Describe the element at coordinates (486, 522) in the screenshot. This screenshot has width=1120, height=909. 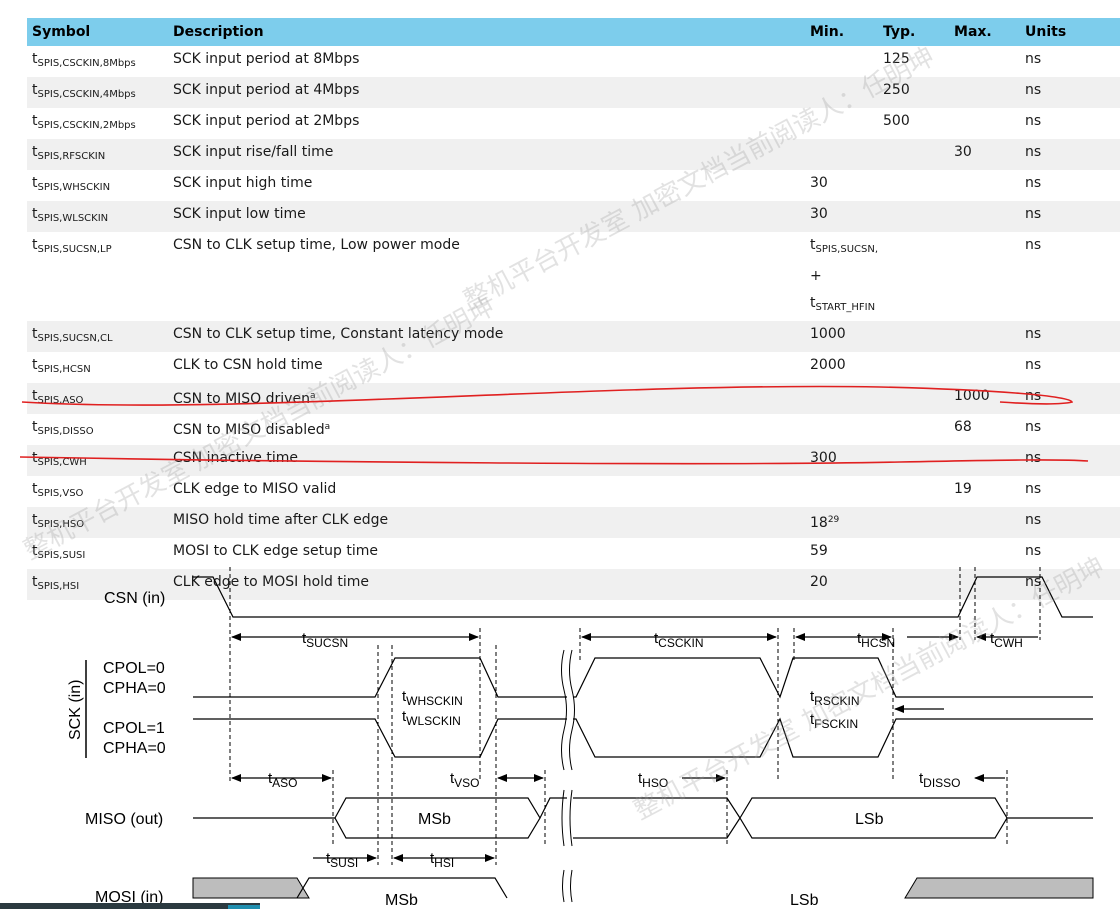
I see `cell-description: MISO hold time after CLK edge` at that location.